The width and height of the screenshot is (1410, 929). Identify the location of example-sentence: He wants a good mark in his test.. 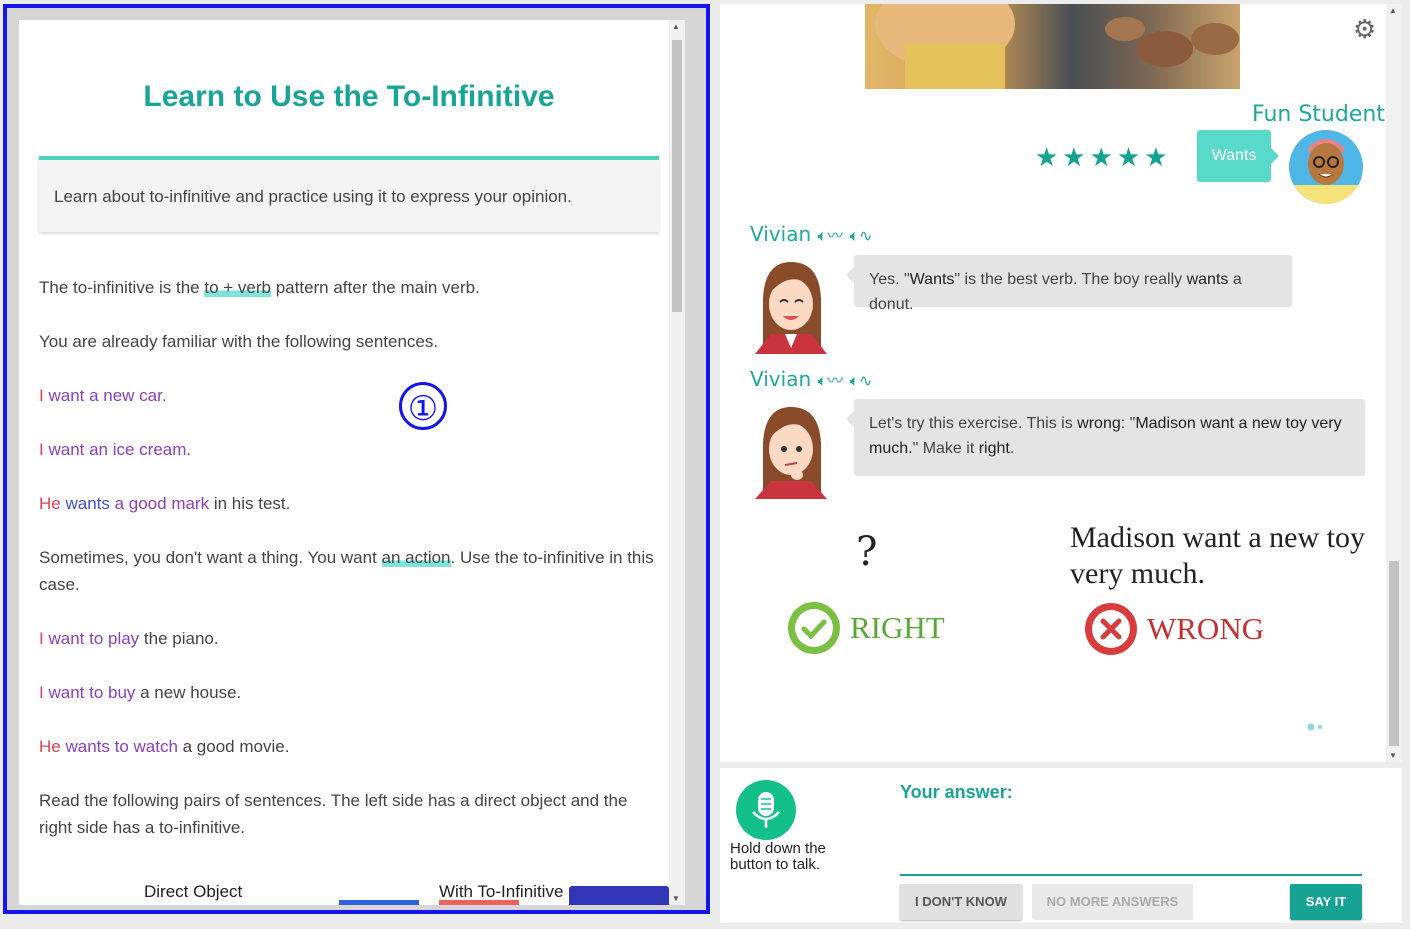
(165, 503).